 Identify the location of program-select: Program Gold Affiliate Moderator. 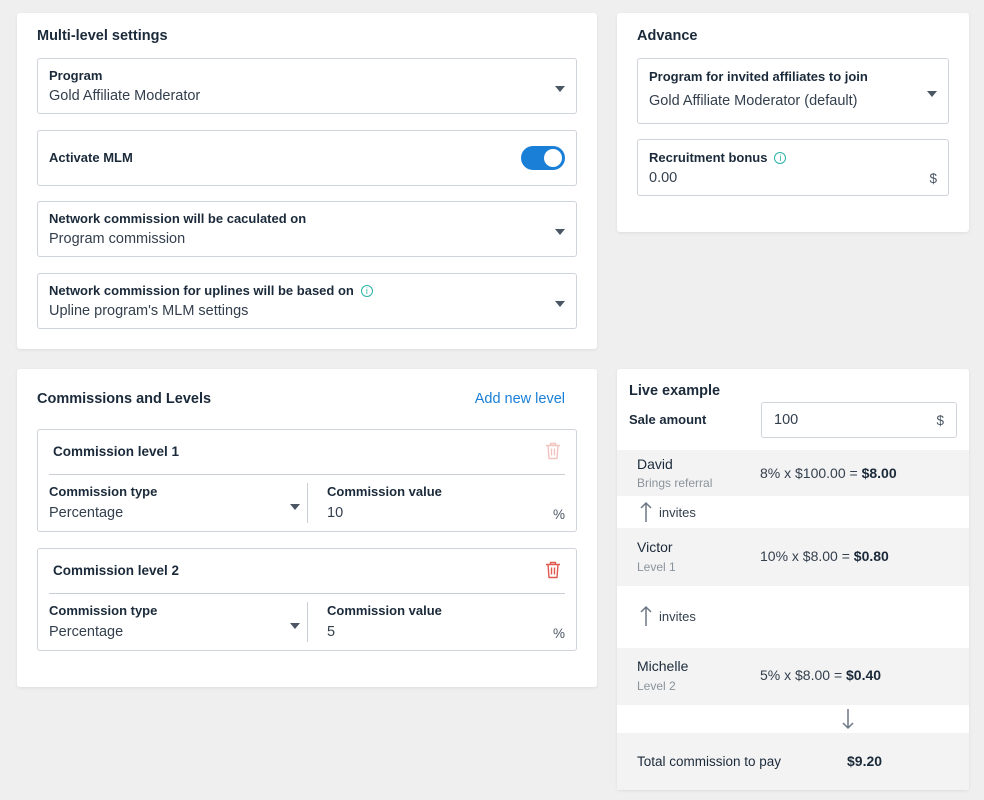
(307, 86).